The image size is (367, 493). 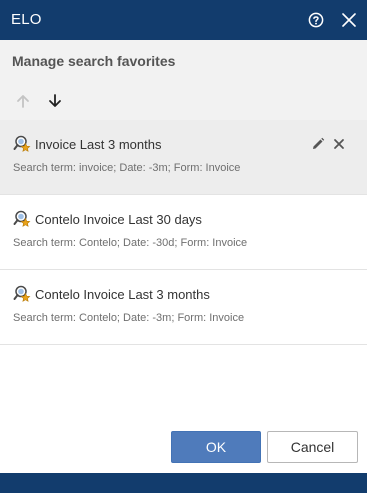 I want to click on dialog-title: ELO, so click(x=26, y=19).